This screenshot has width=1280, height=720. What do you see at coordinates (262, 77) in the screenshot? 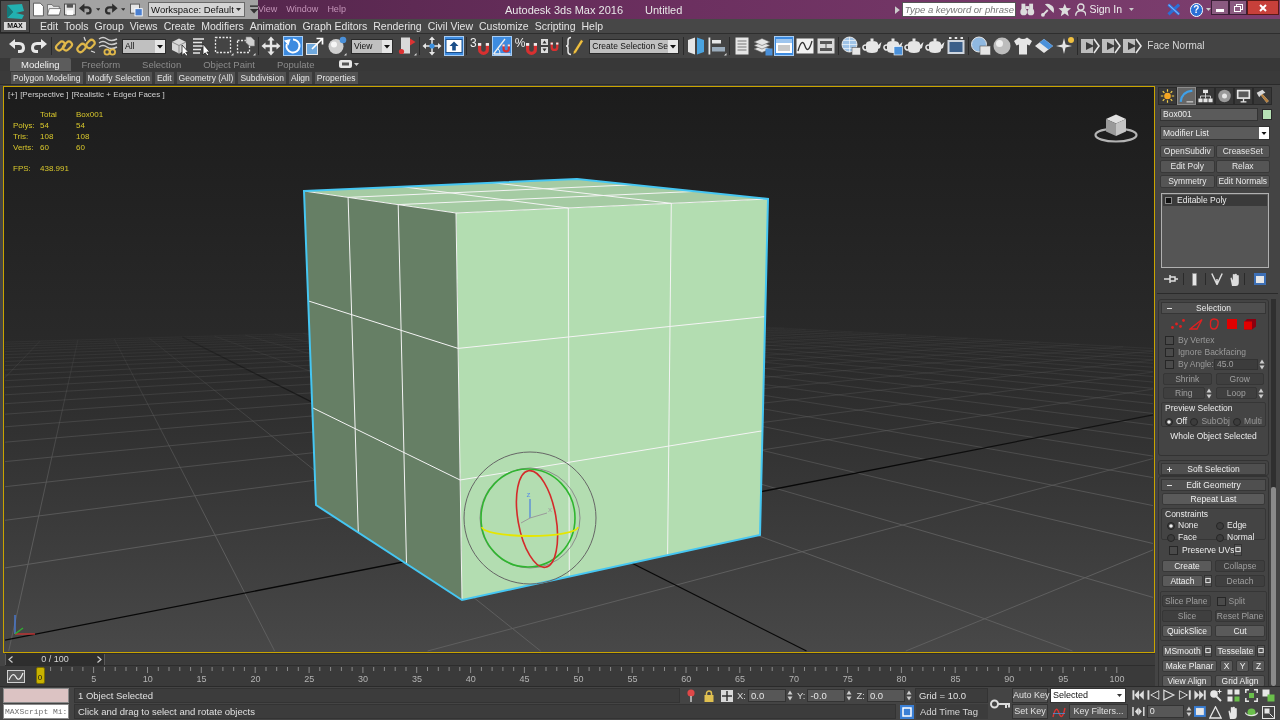
I see `ribbon-panel-tab: Subdivision` at bounding box center [262, 77].